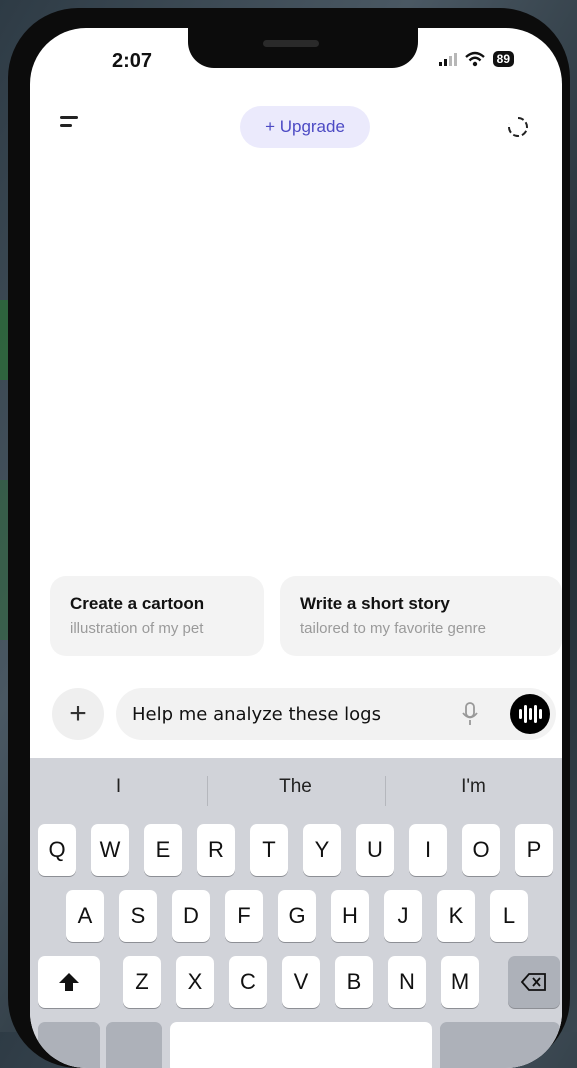 The width and height of the screenshot is (577, 1068). I want to click on plus-icon: +, so click(78, 713).